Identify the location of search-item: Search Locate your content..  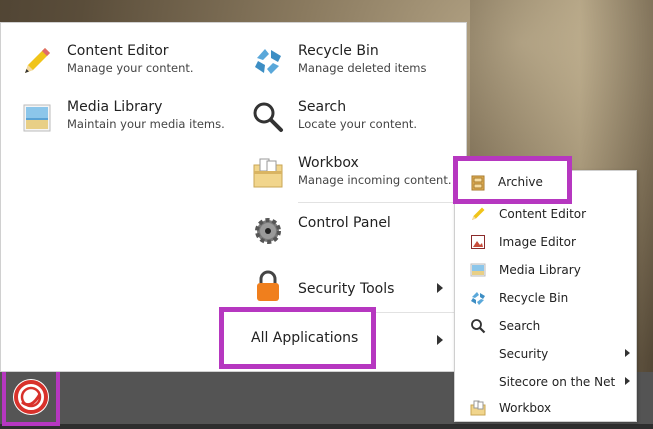
(333, 117).